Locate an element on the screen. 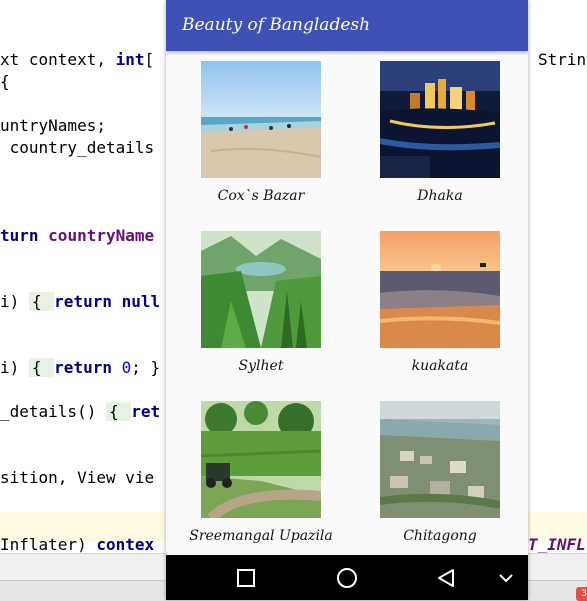 This screenshot has height=601, width=587. place-tile: Dhaka is located at coordinates (440, 146).